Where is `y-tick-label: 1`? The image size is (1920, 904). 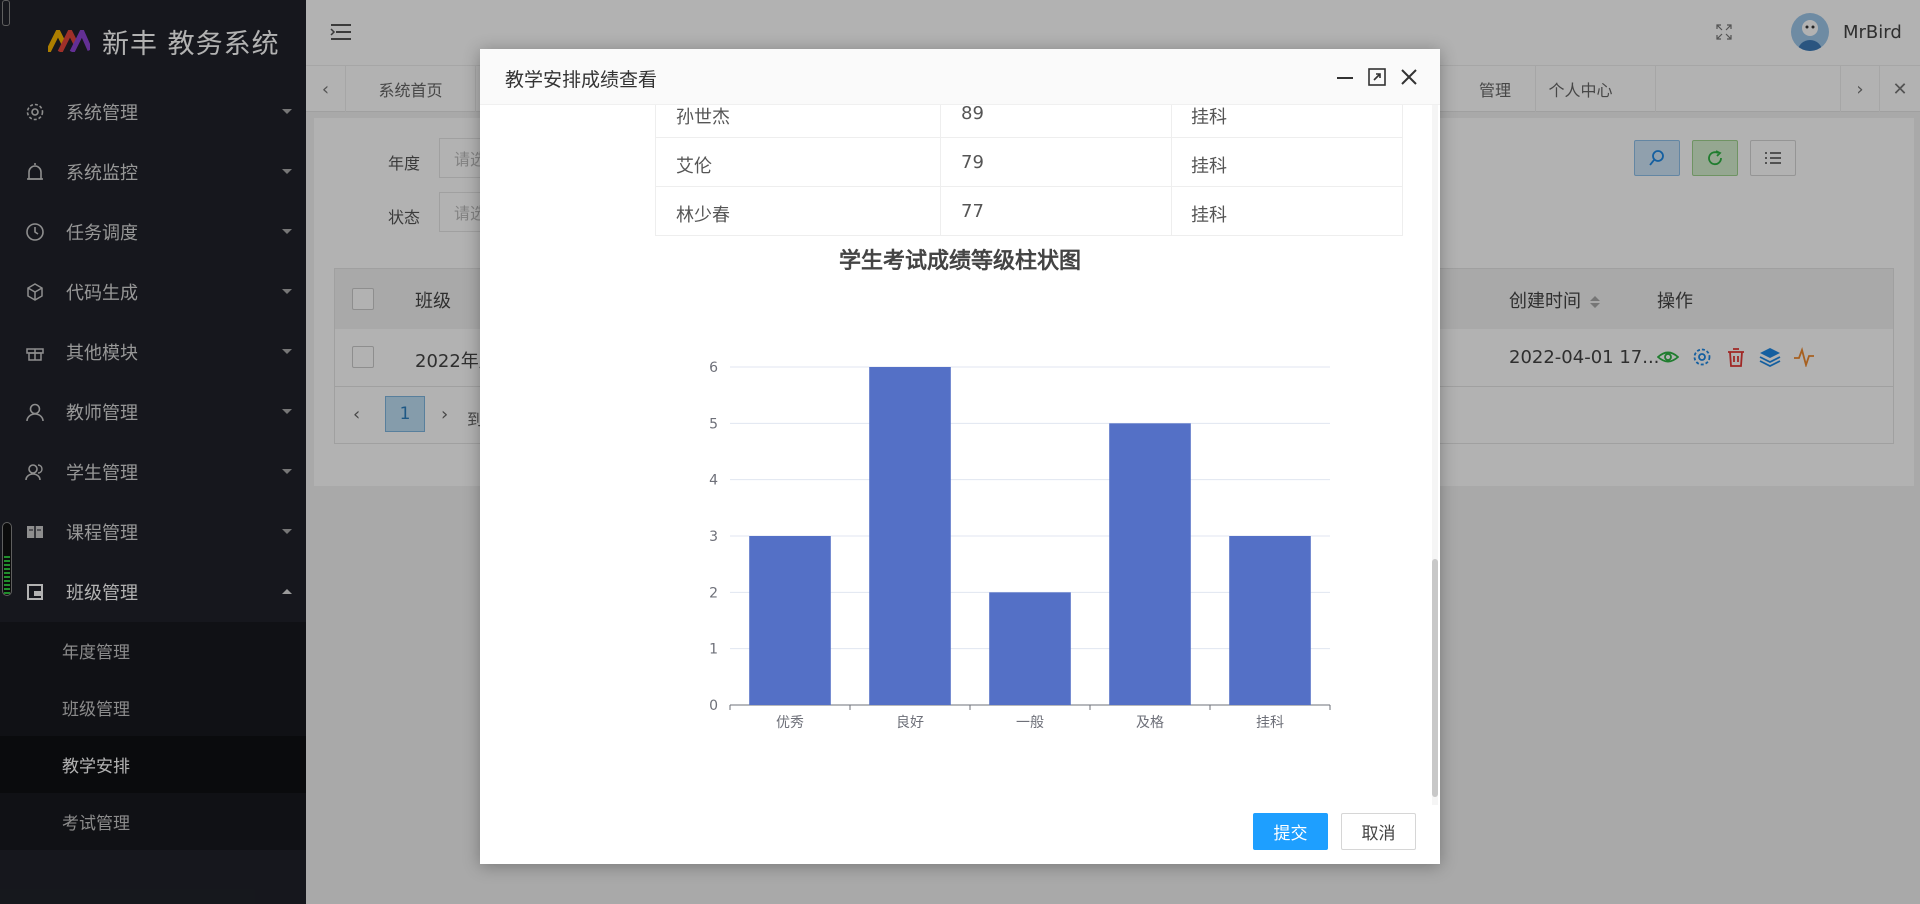 y-tick-label: 1 is located at coordinates (713, 650).